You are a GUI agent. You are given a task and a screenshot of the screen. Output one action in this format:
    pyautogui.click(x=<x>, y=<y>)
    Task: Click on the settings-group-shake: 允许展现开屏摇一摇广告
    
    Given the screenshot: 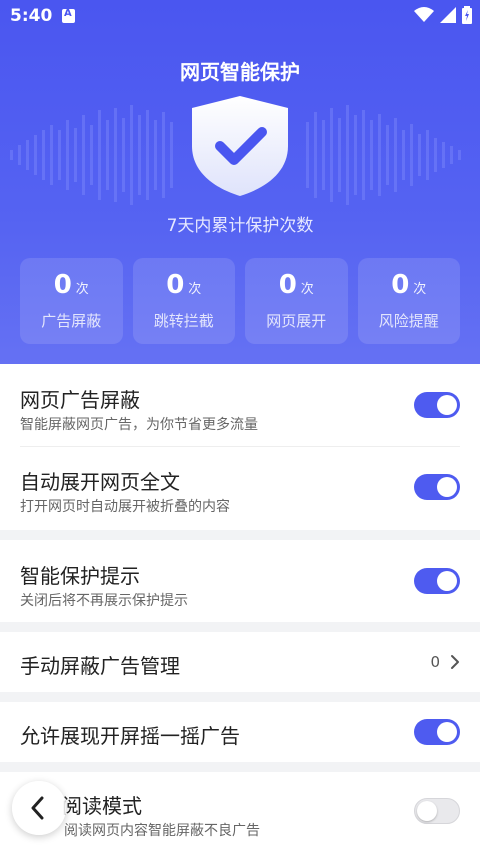 What is the action you would take?
    pyautogui.click(x=240, y=732)
    